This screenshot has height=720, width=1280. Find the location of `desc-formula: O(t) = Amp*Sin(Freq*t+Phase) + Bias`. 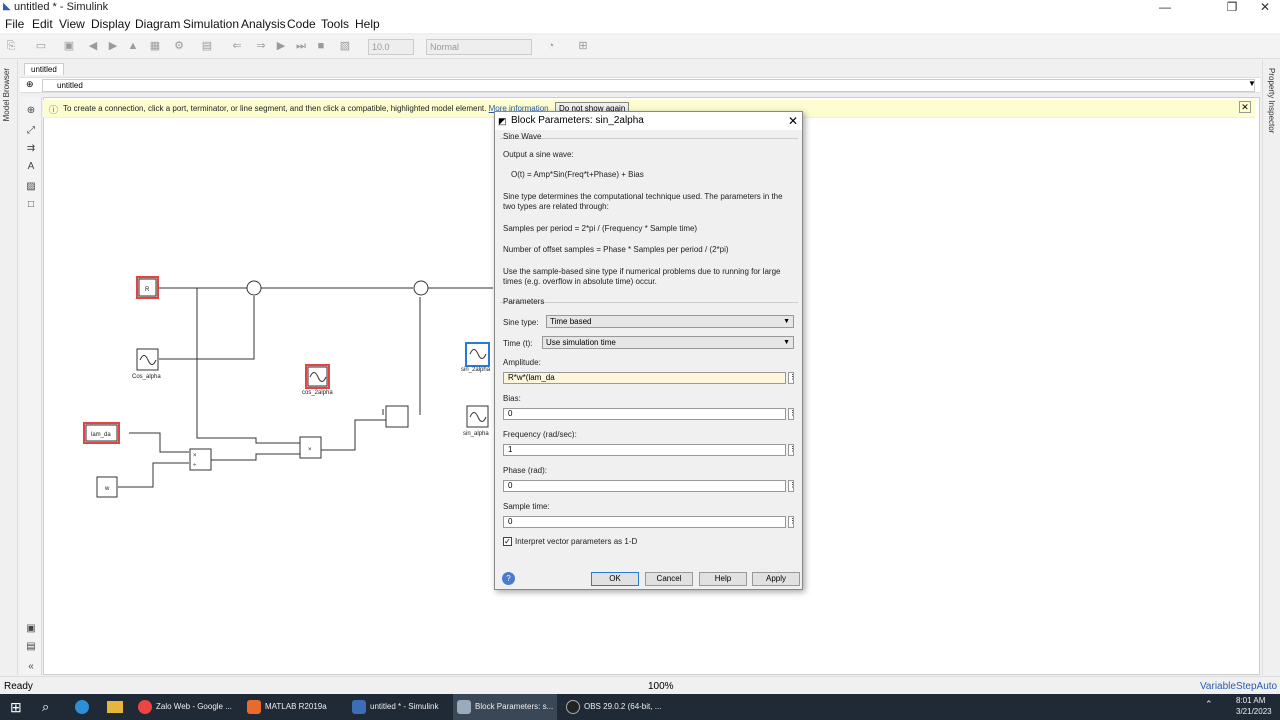

desc-formula: O(t) = Amp*Sin(Freq*t+Phase) + Bias is located at coordinates (577, 174).